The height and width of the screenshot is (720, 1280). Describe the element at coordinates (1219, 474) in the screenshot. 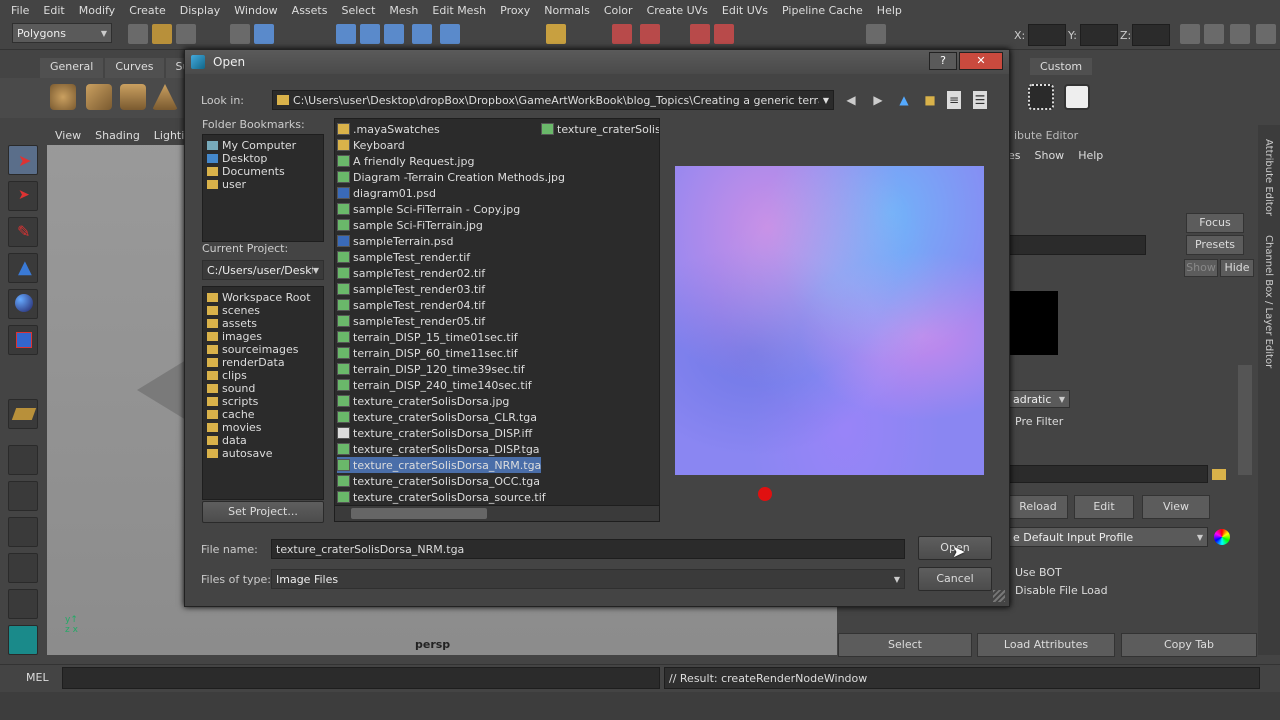

I see `folder-icon` at that location.